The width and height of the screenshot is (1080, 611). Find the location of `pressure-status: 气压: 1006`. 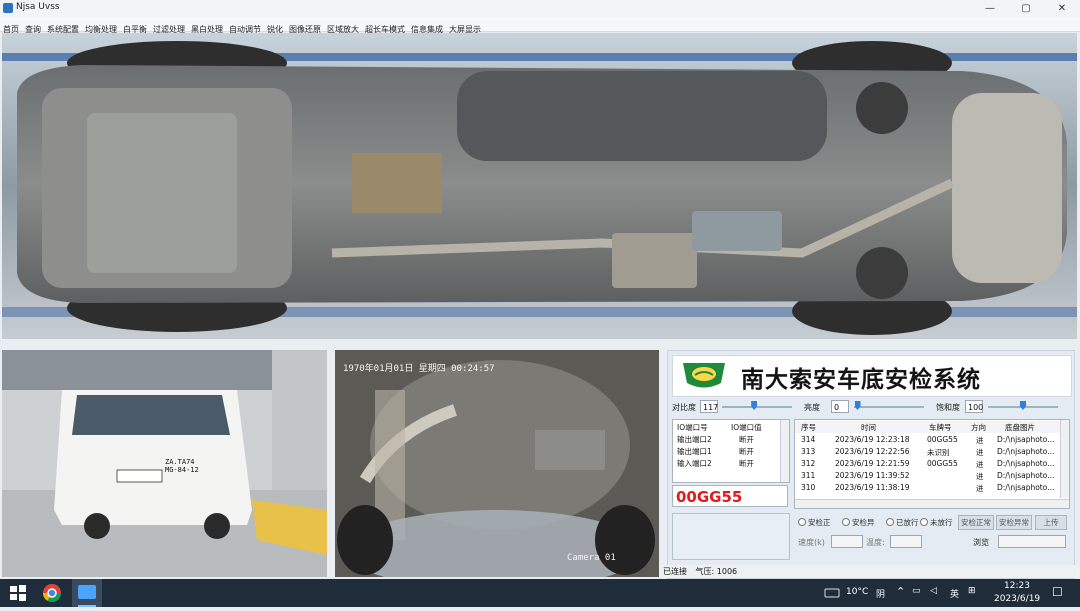

pressure-status: 气压: 1006 is located at coordinates (716, 571).